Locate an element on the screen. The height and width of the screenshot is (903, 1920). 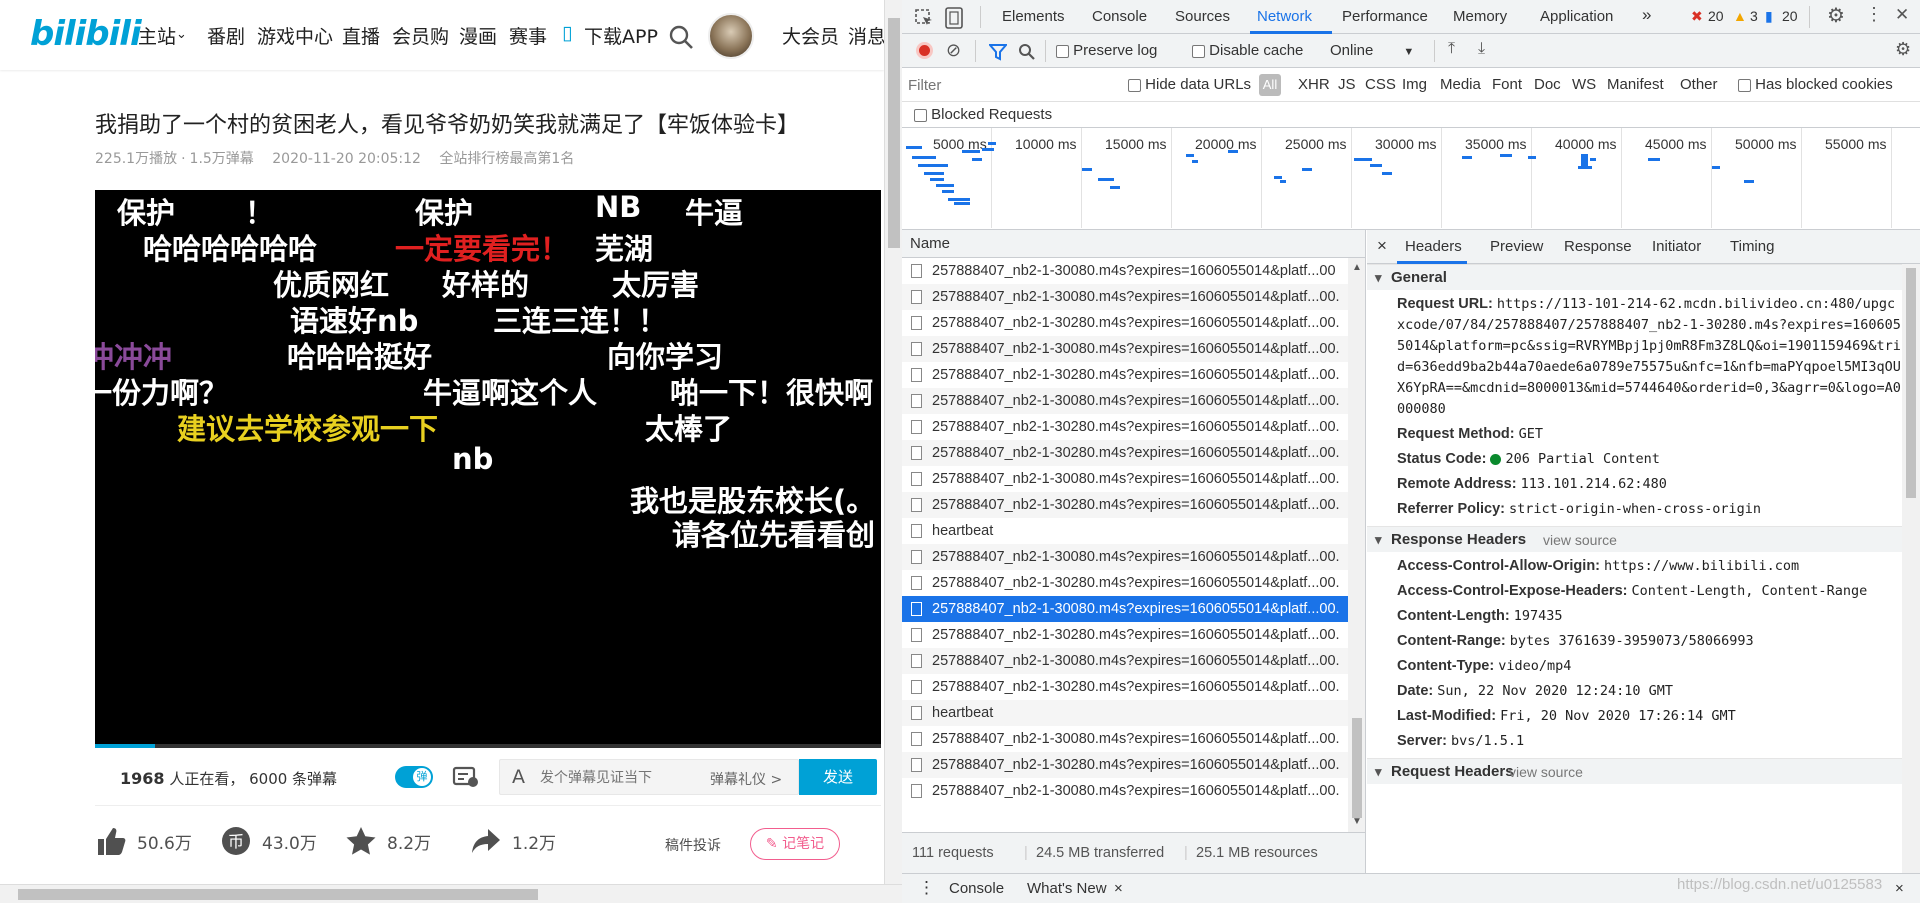
warning-icon: ▲ is located at coordinates (1740, 16).